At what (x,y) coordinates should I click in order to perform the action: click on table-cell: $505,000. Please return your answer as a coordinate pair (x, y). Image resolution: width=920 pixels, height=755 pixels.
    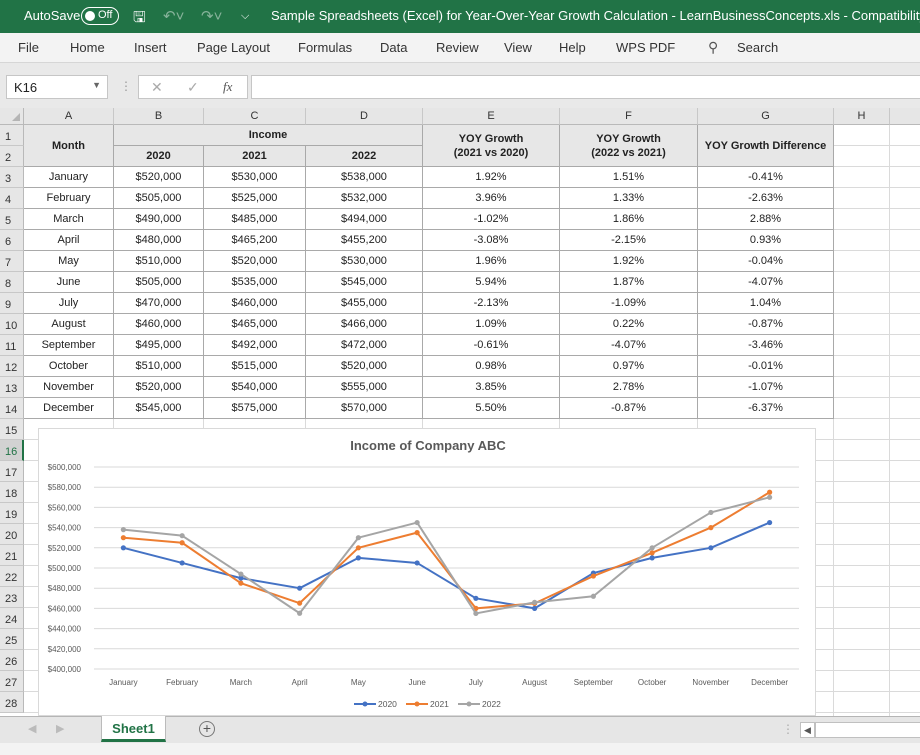
    Looking at the image, I should click on (159, 198).